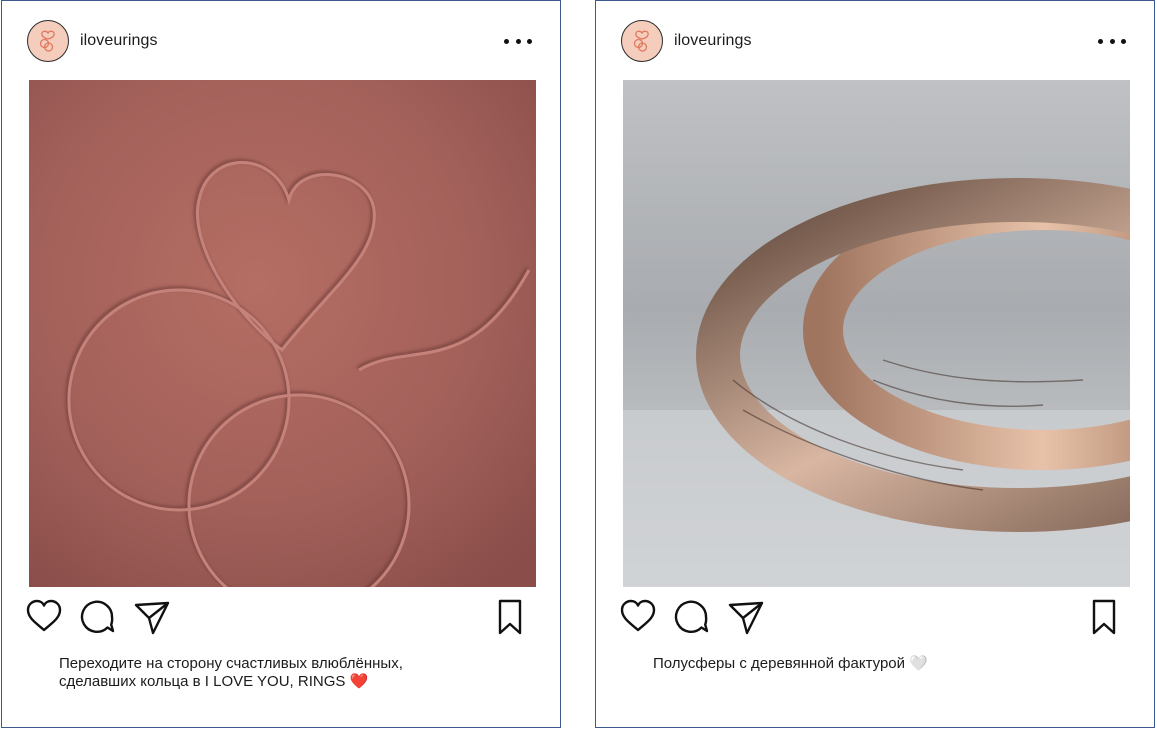 This screenshot has height=730, width=1157. I want to click on caption-line: Полусферы с деревянной фактурой, so click(779, 663).